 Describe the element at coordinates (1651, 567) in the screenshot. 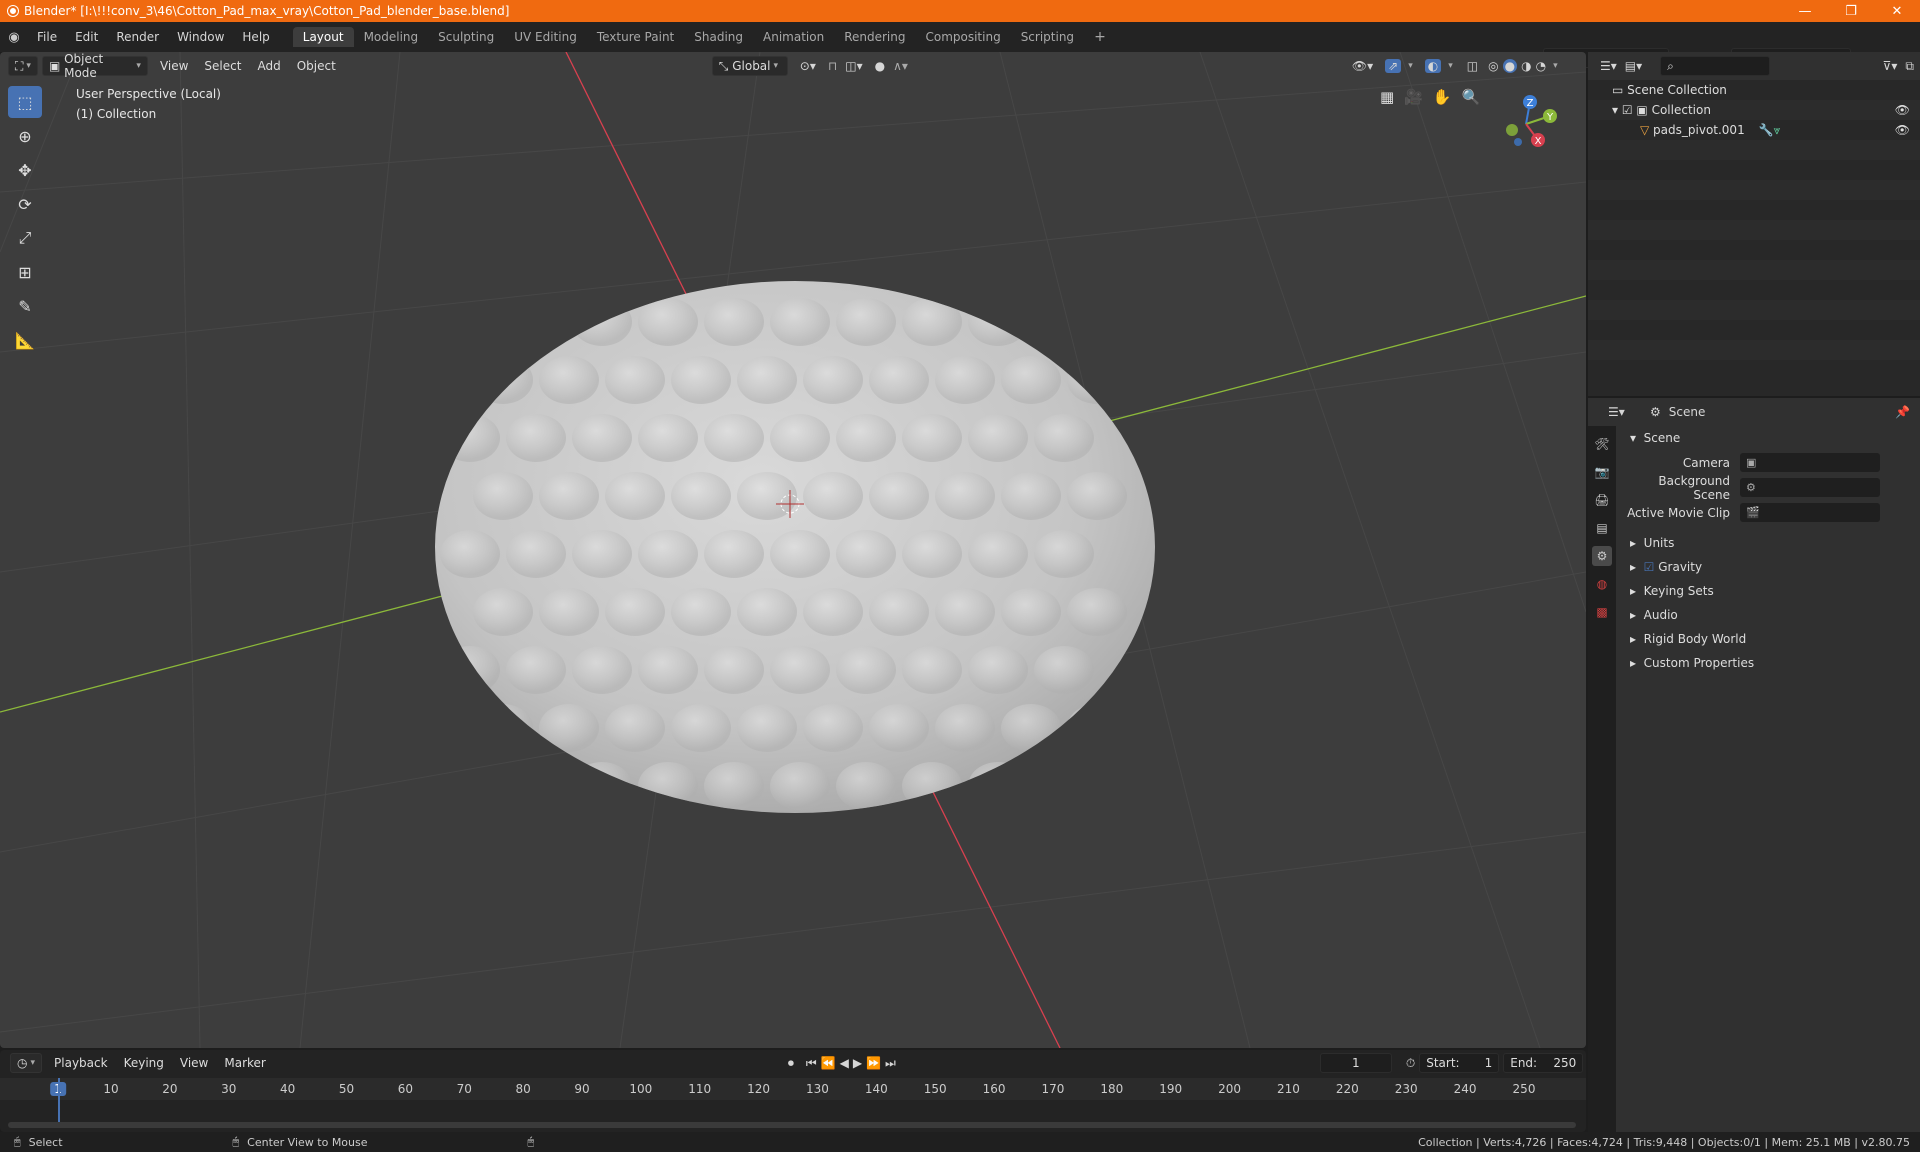

I see `gravity-checkbox: ☑` at that location.